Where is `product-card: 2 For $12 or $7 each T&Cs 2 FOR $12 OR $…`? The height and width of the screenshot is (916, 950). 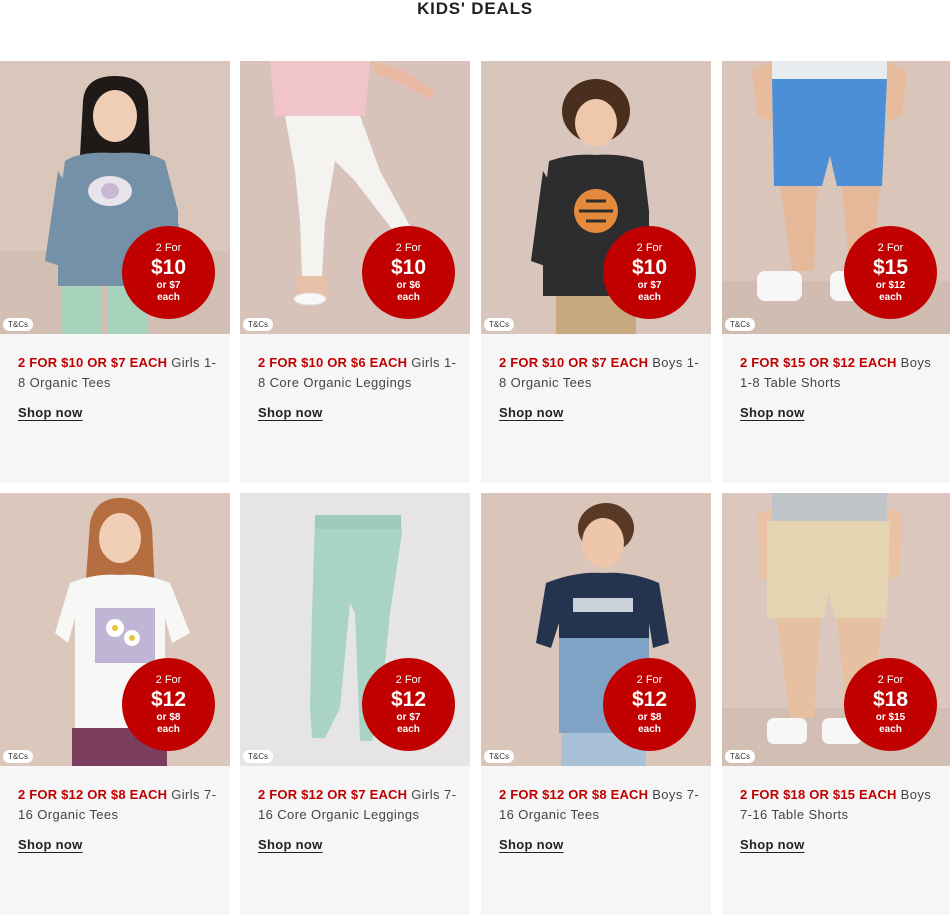 product-card: 2 For $12 or $7 each T&Cs 2 FOR $12 OR $… is located at coordinates (355, 704).